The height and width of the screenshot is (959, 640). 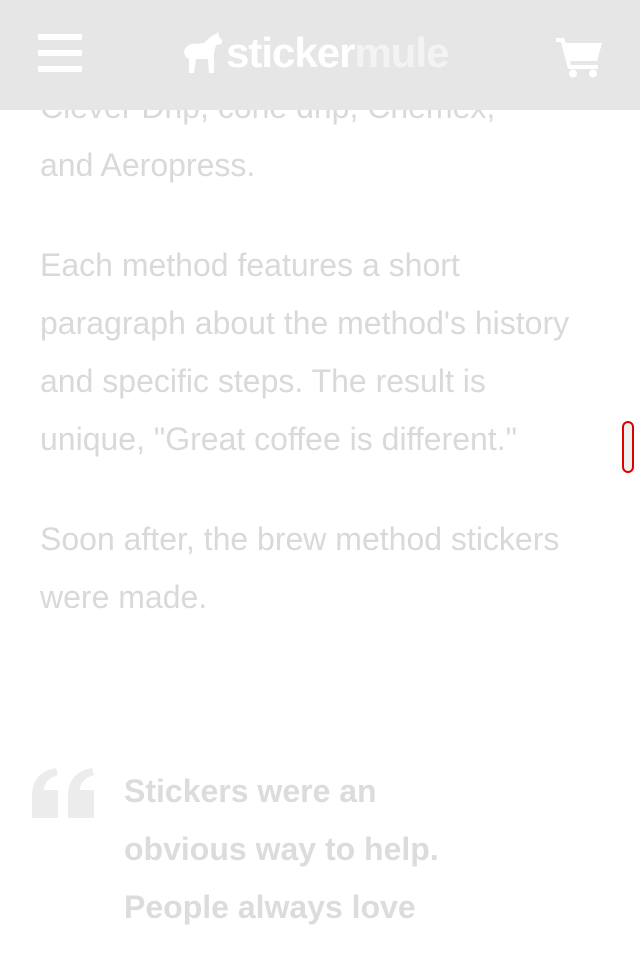 I want to click on mule-icon, so click(x=203, y=52).